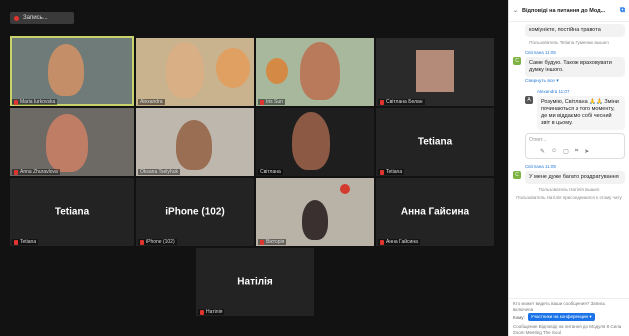 This screenshot has height=336, width=629. Describe the element at coordinates (315, 212) in the screenshot. I see `video-tile: Вікторія` at that location.